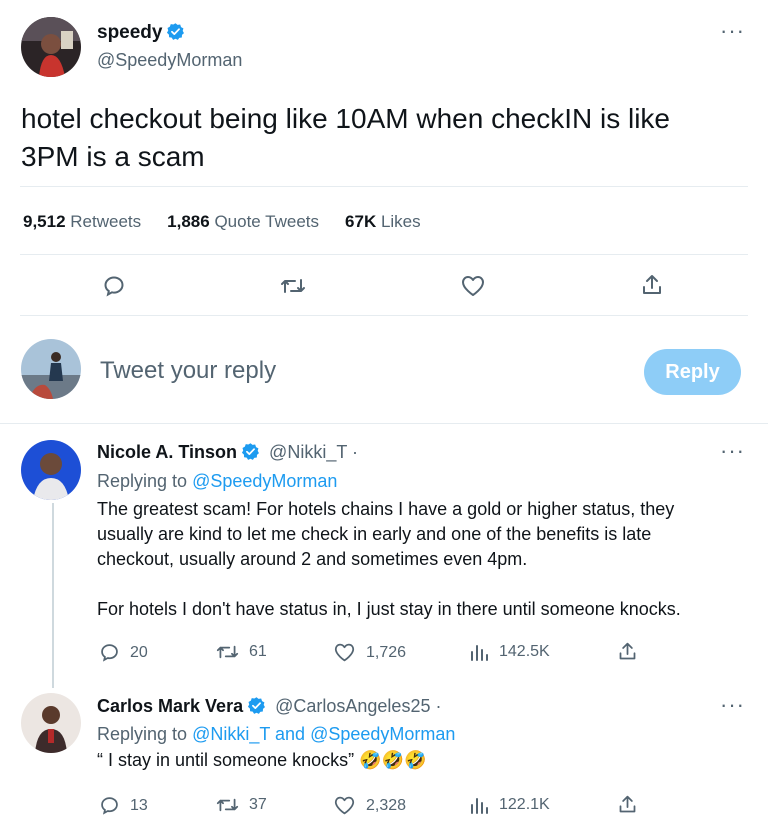  Describe the element at coordinates (51, 47) in the screenshot. I see `author-avatar` at that location.